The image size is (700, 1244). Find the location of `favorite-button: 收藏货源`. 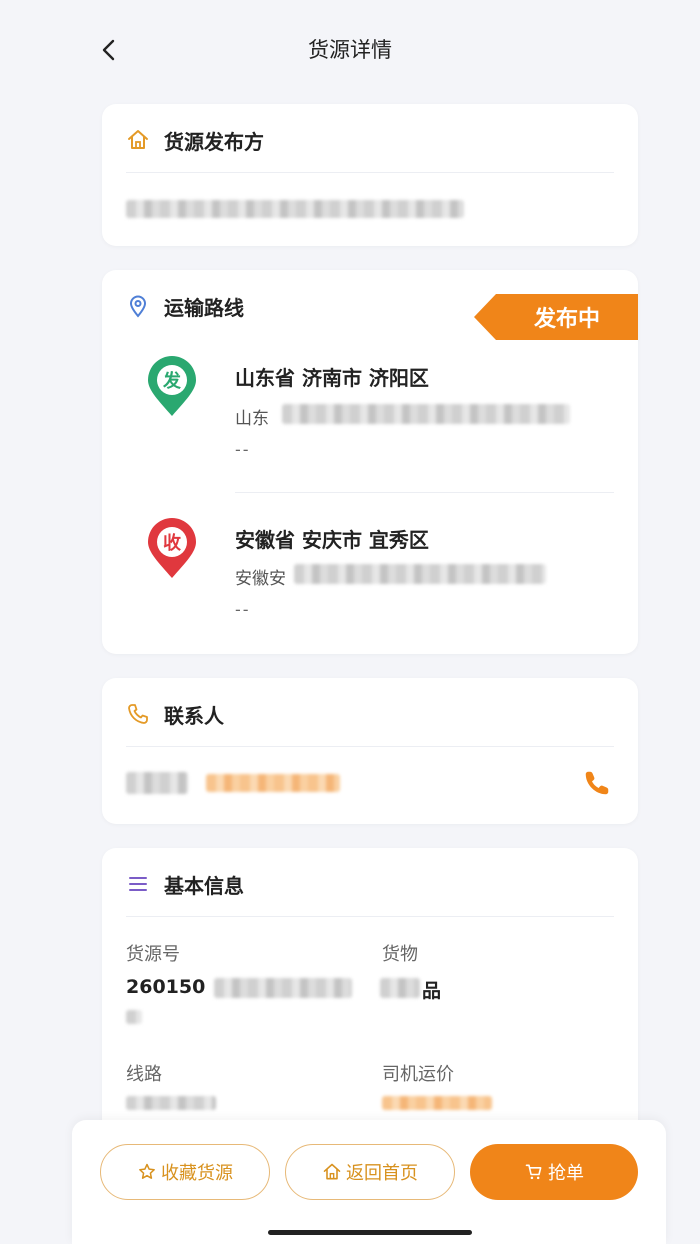

favorite-button: 收藏货源 is located at coordinates (185, 1172).